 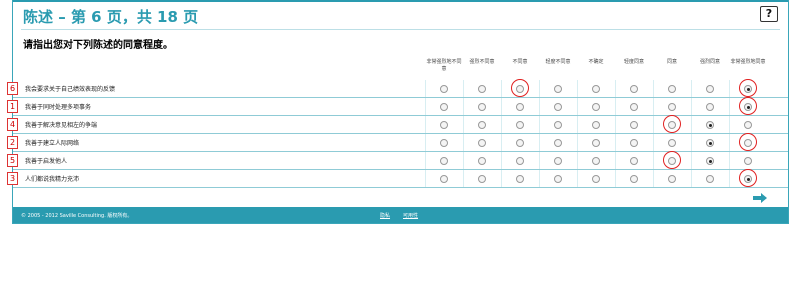 I want to click on statement-text: 我会要求关于自己绩效表现的反馈, so click(x=70, y=89).